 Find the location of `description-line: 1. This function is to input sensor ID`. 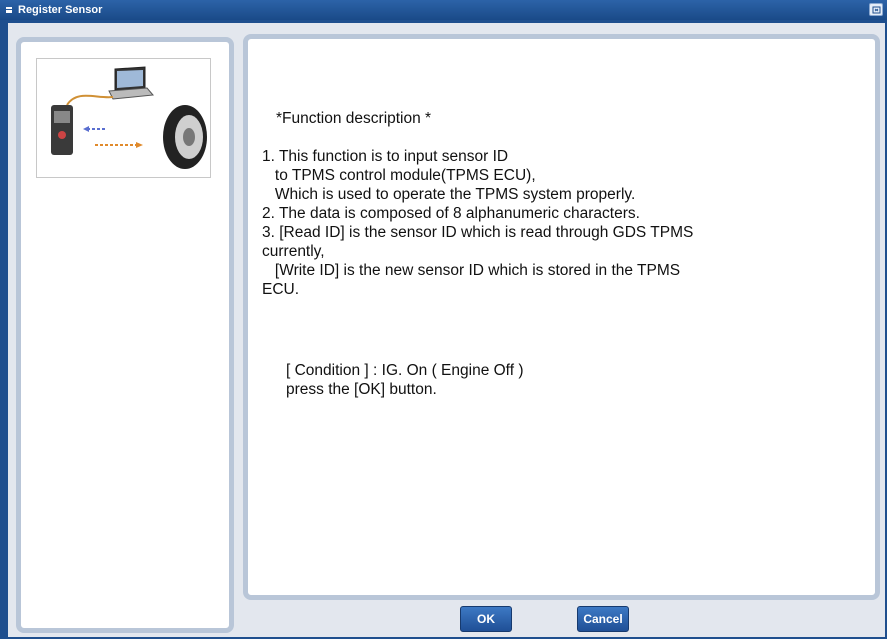

description-line: 1. This function is to input sensor ID is located at coordinates (385, 156).